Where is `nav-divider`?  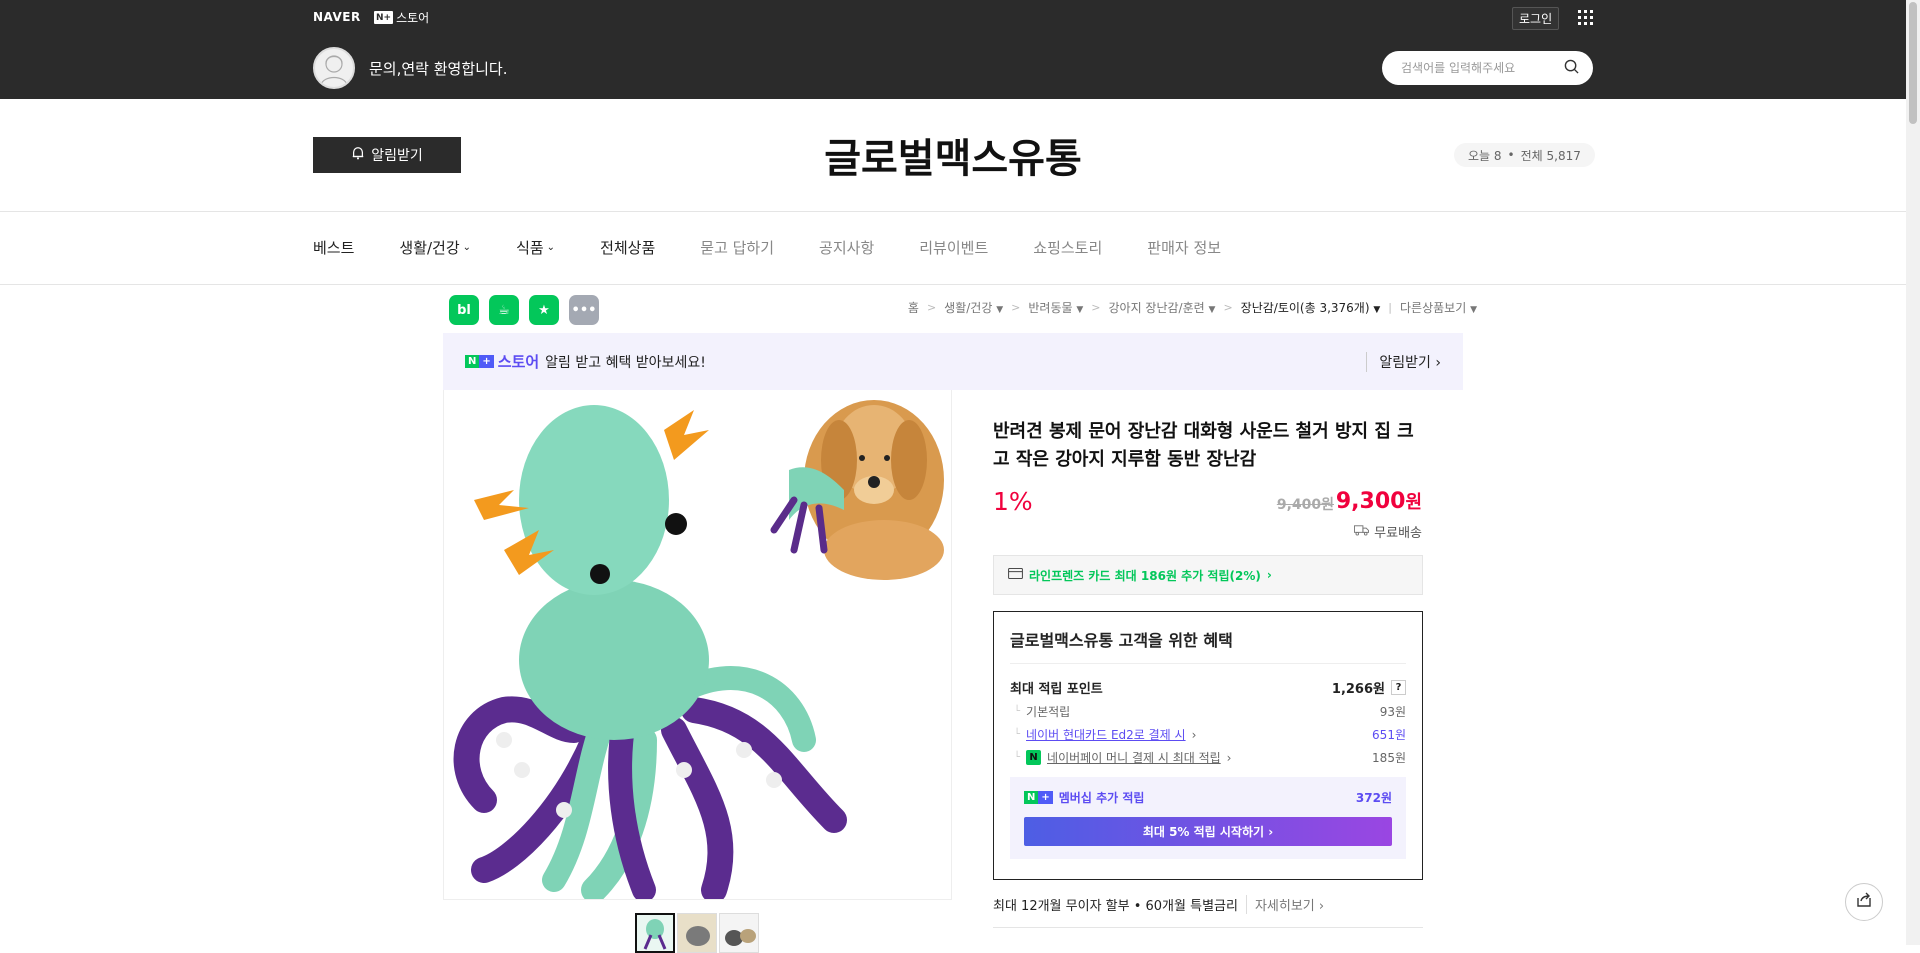 nav-divider is located at coordinates (953, 284).